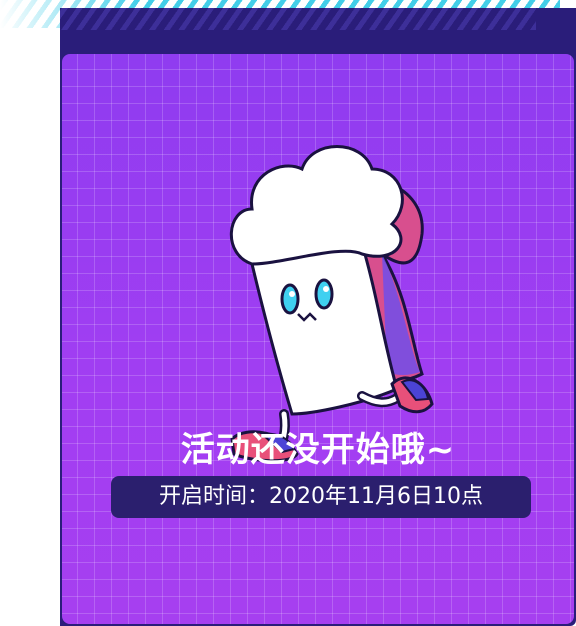 Image resolution: width=576 pixels, height=626 pixels. I want to click on frame-stripe-band, so click(298, 19).